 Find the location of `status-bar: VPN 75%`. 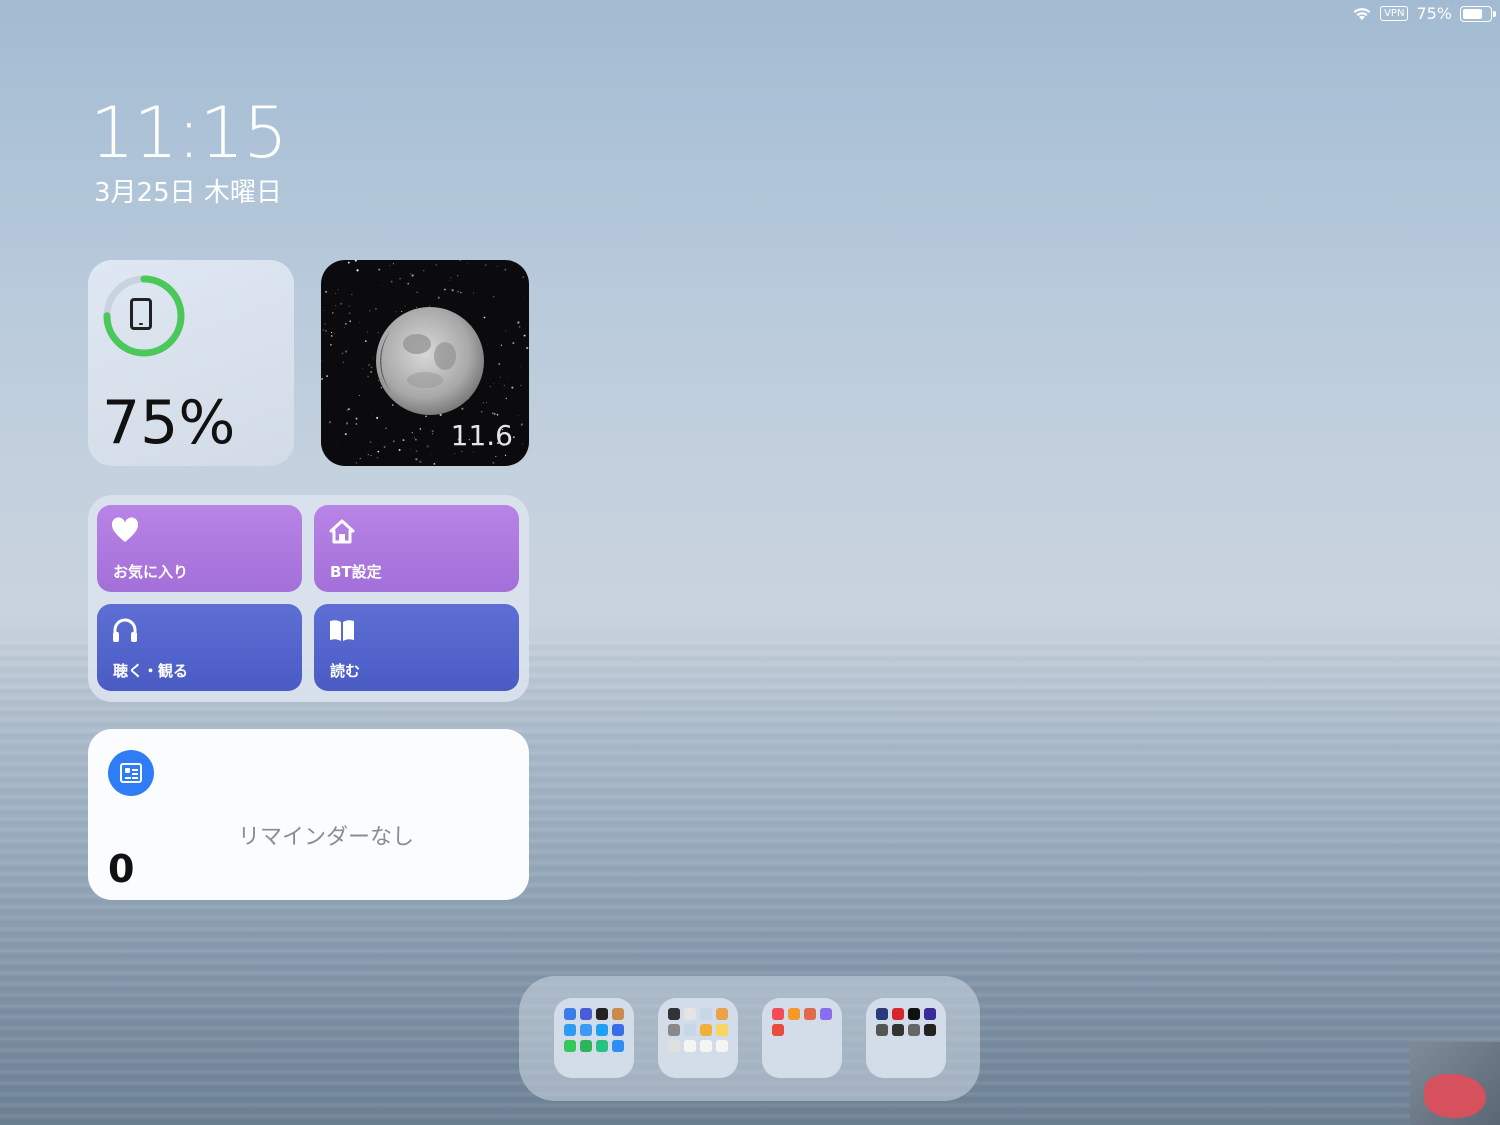

status-bar: VPN 75% is located at coordinates (1424, 13).